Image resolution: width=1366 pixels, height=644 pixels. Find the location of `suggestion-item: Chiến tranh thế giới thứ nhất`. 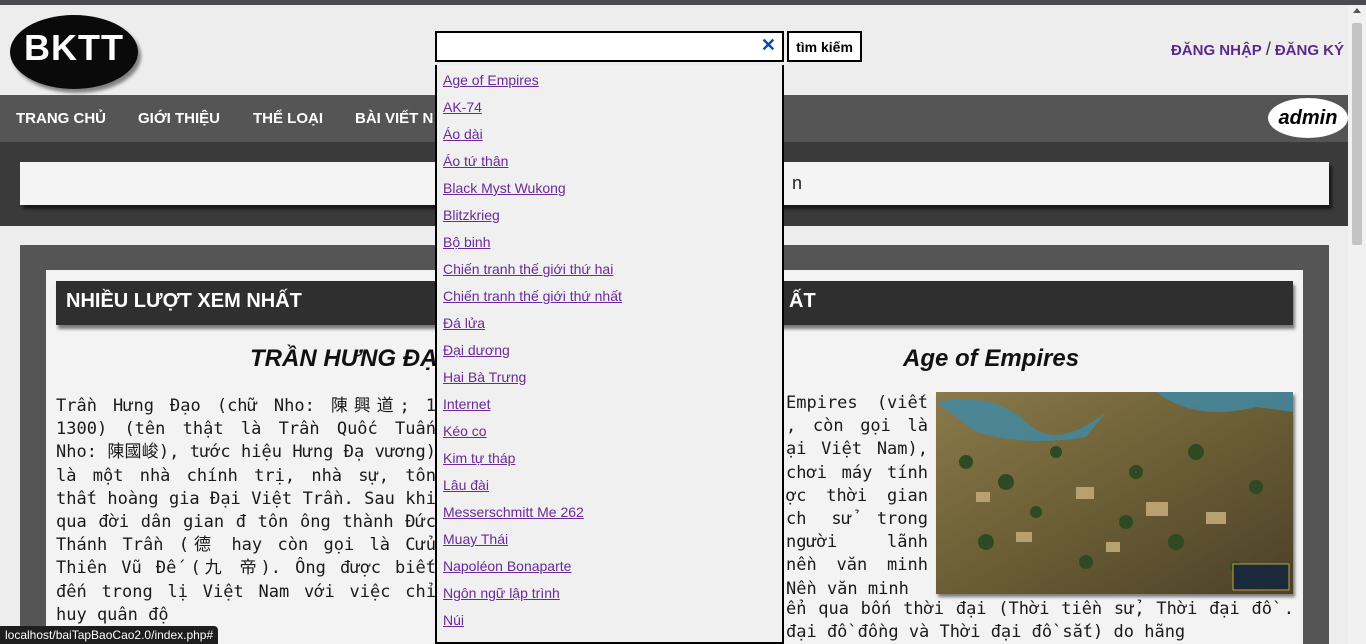

suggestion-item: Chiến tranh thế giới thứ nhất is located at coordinates (609, 294).